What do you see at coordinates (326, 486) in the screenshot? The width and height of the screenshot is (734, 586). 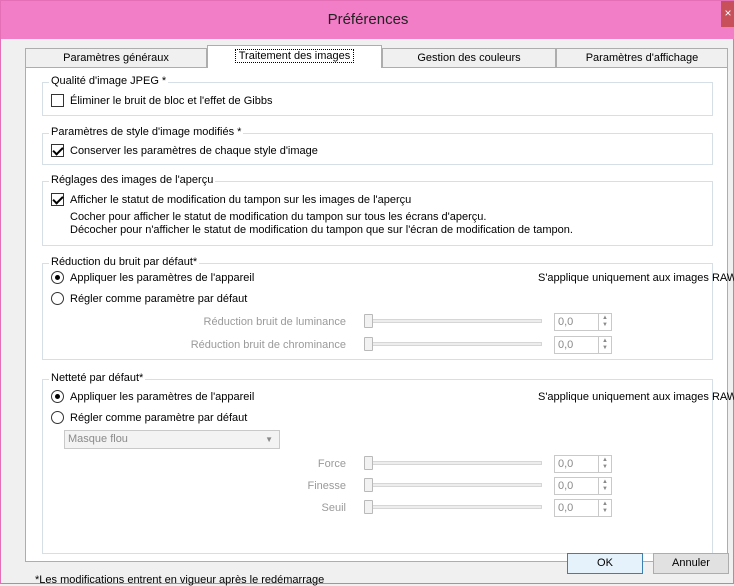 I see `finesse-label: Finesse` at bounding box center [326, 486].